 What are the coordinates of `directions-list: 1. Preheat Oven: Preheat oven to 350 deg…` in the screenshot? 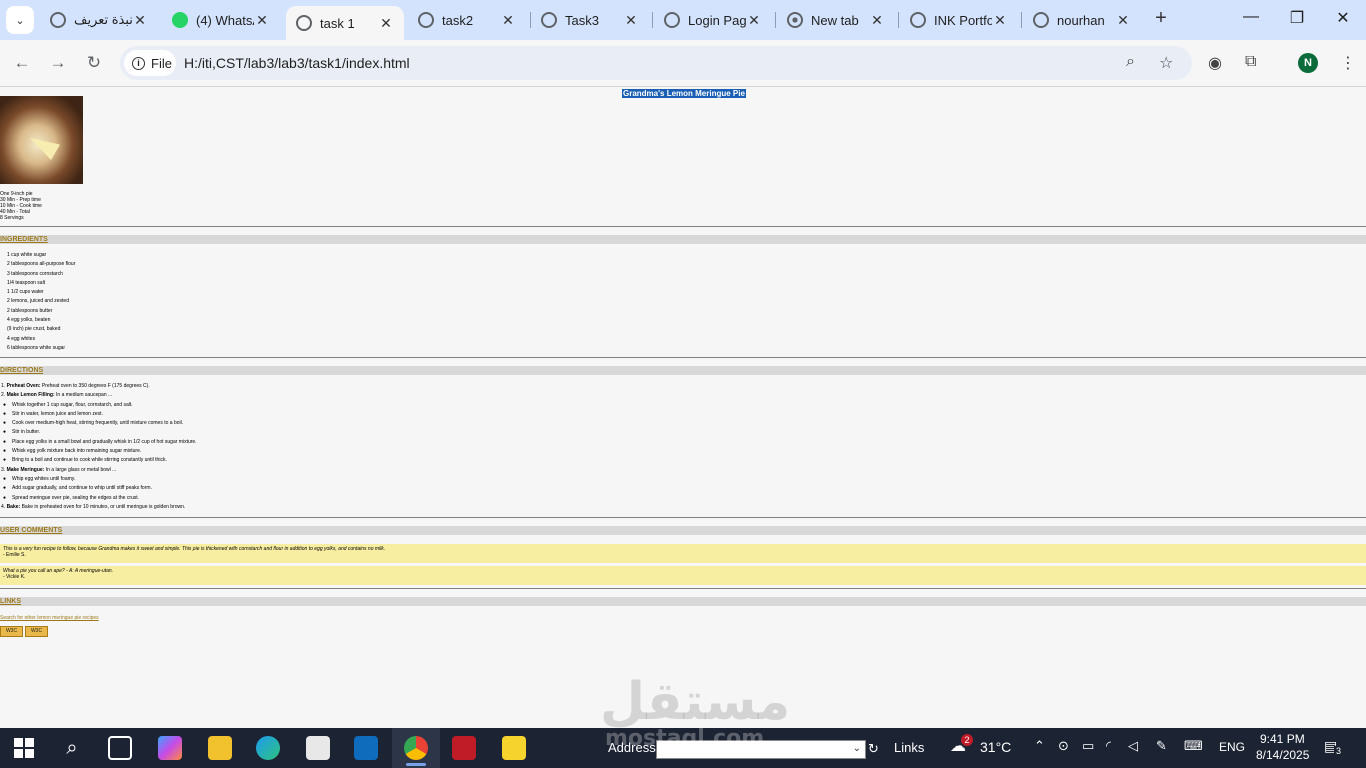 It's located at (99, 447).